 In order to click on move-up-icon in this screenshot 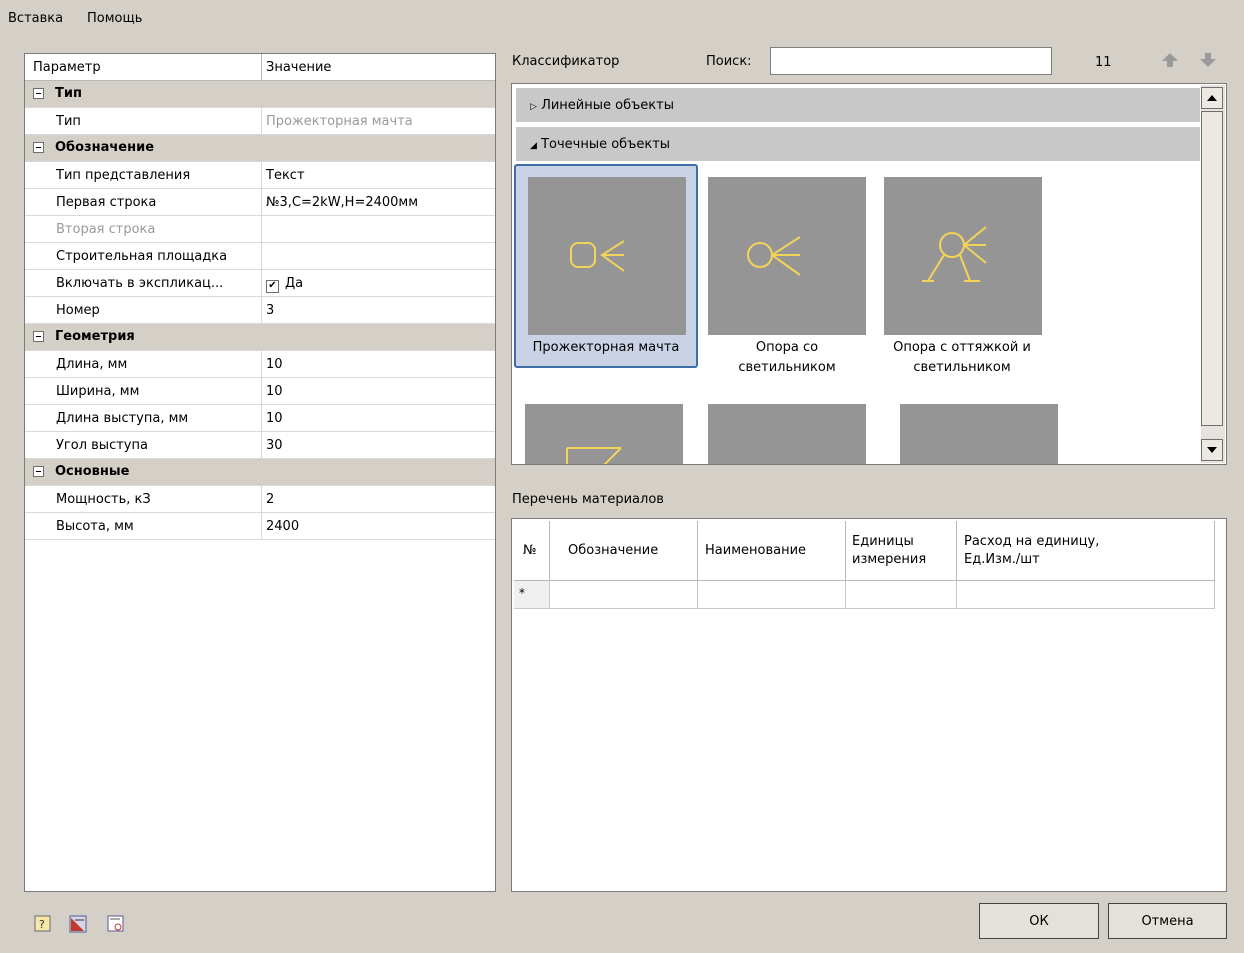, I will do `click(1170, 60)`.